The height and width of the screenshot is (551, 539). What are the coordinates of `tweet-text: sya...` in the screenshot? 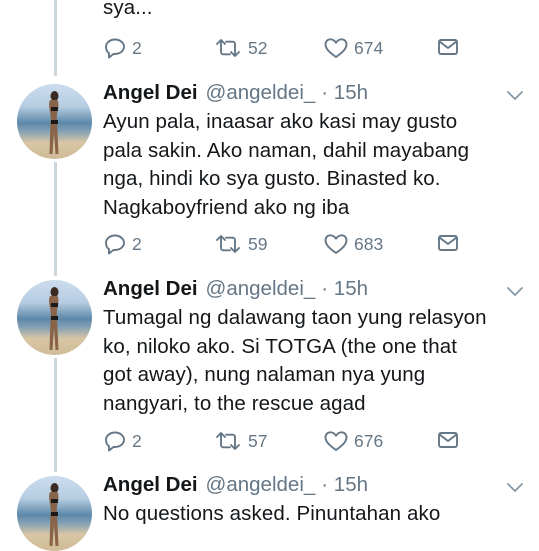 It's located at (128, 9).